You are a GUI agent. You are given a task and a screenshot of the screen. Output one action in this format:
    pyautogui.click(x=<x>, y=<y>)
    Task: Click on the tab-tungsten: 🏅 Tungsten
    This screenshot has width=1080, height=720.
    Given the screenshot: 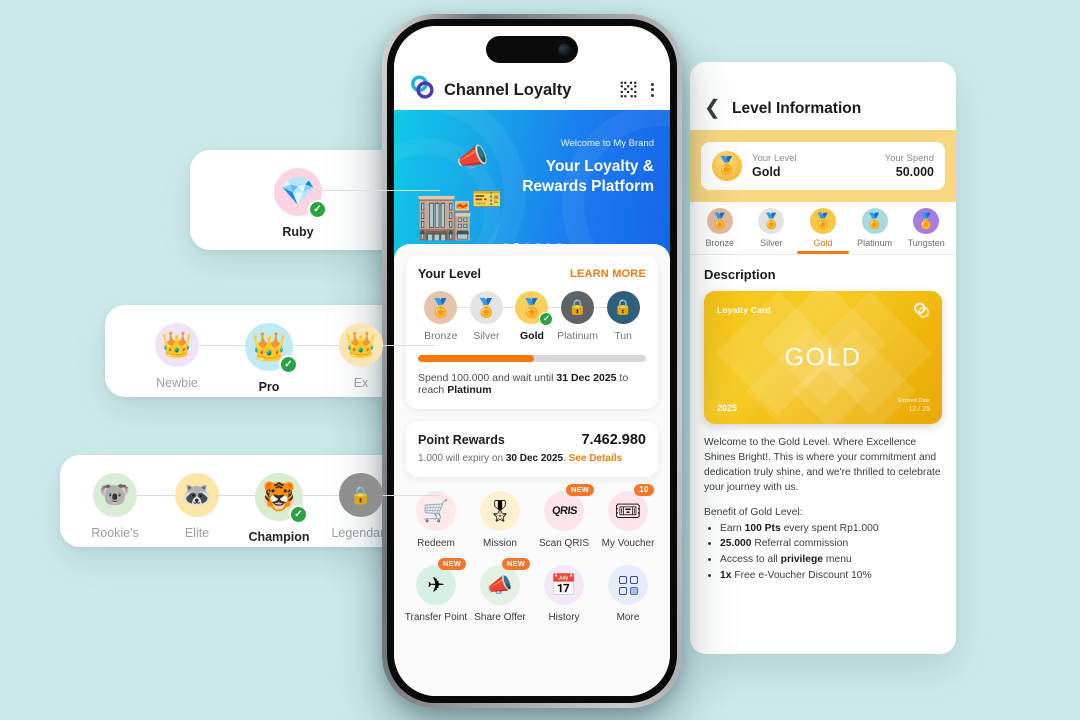 What is the action you would take?
    pyautogui.click(x=926, y=231)
    